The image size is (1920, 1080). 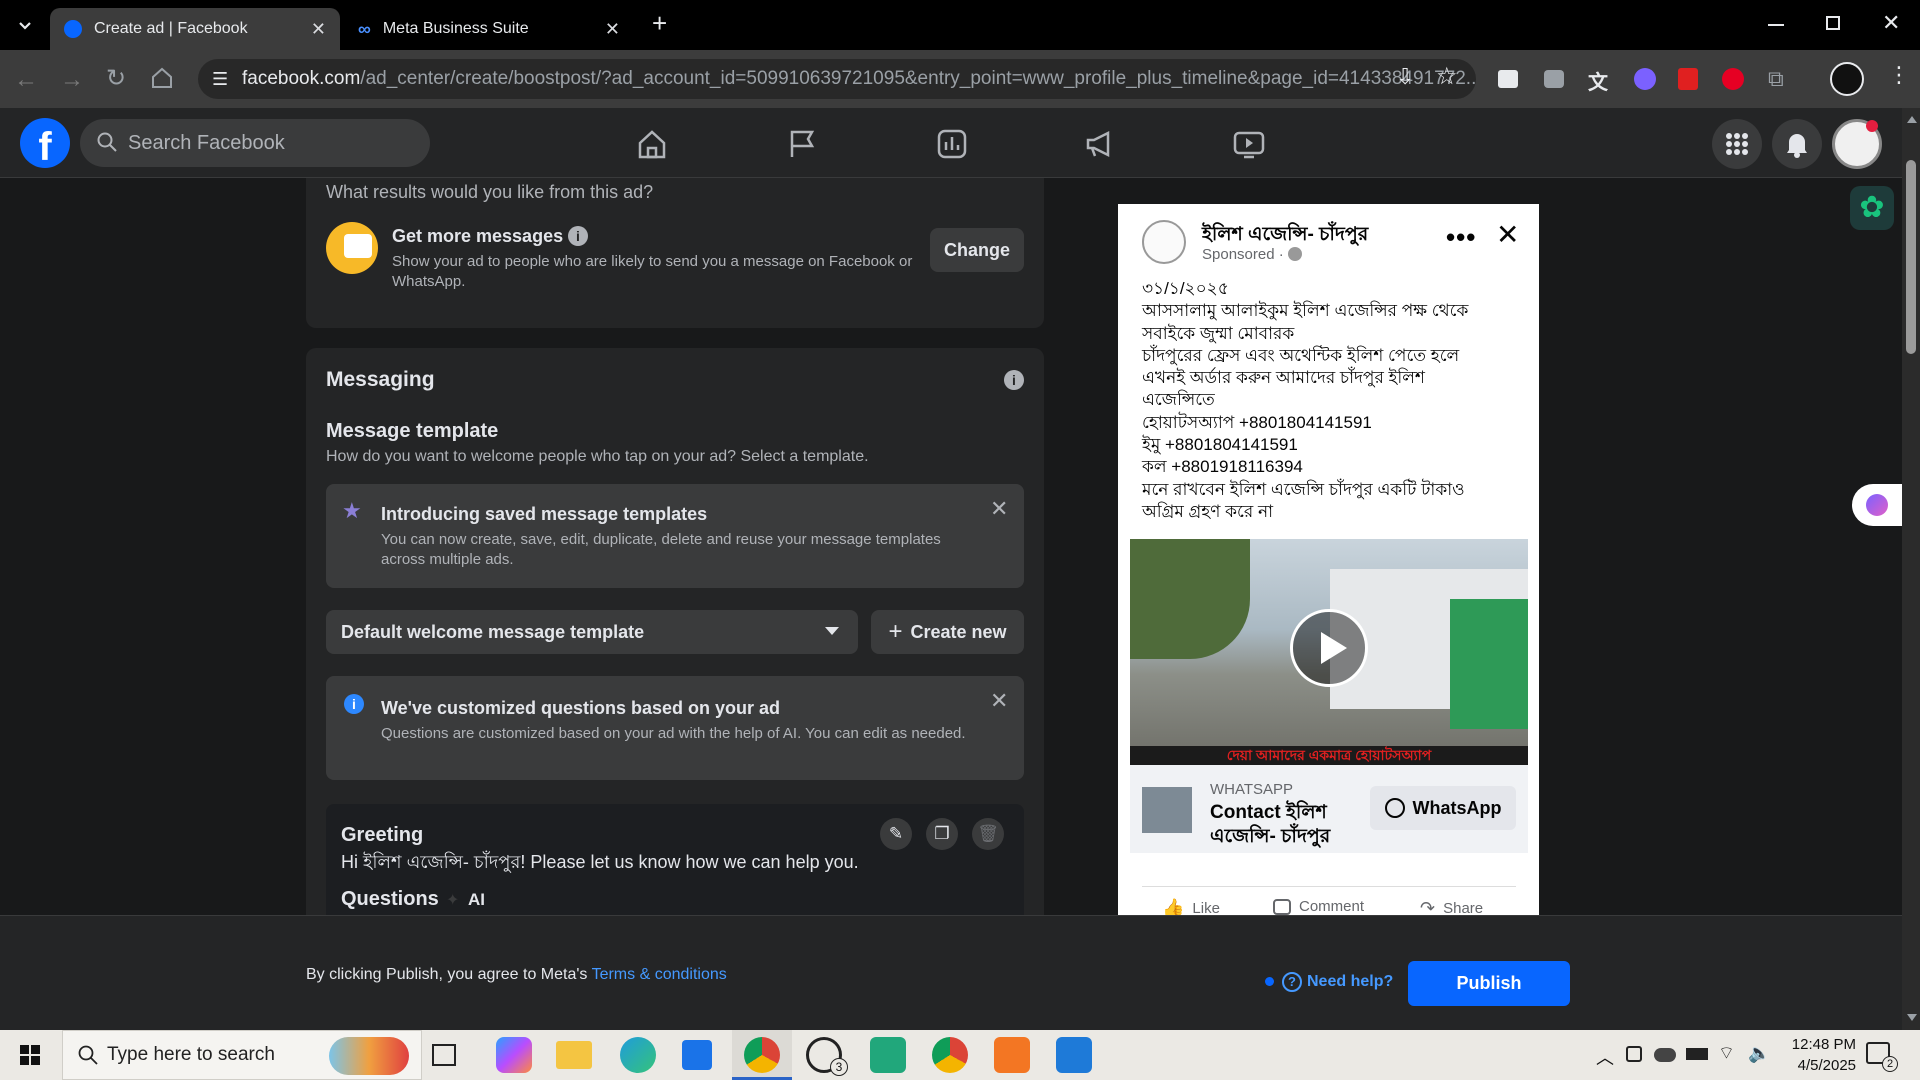 I want to click on insights-chart-icon, so click(x=952, y=144).